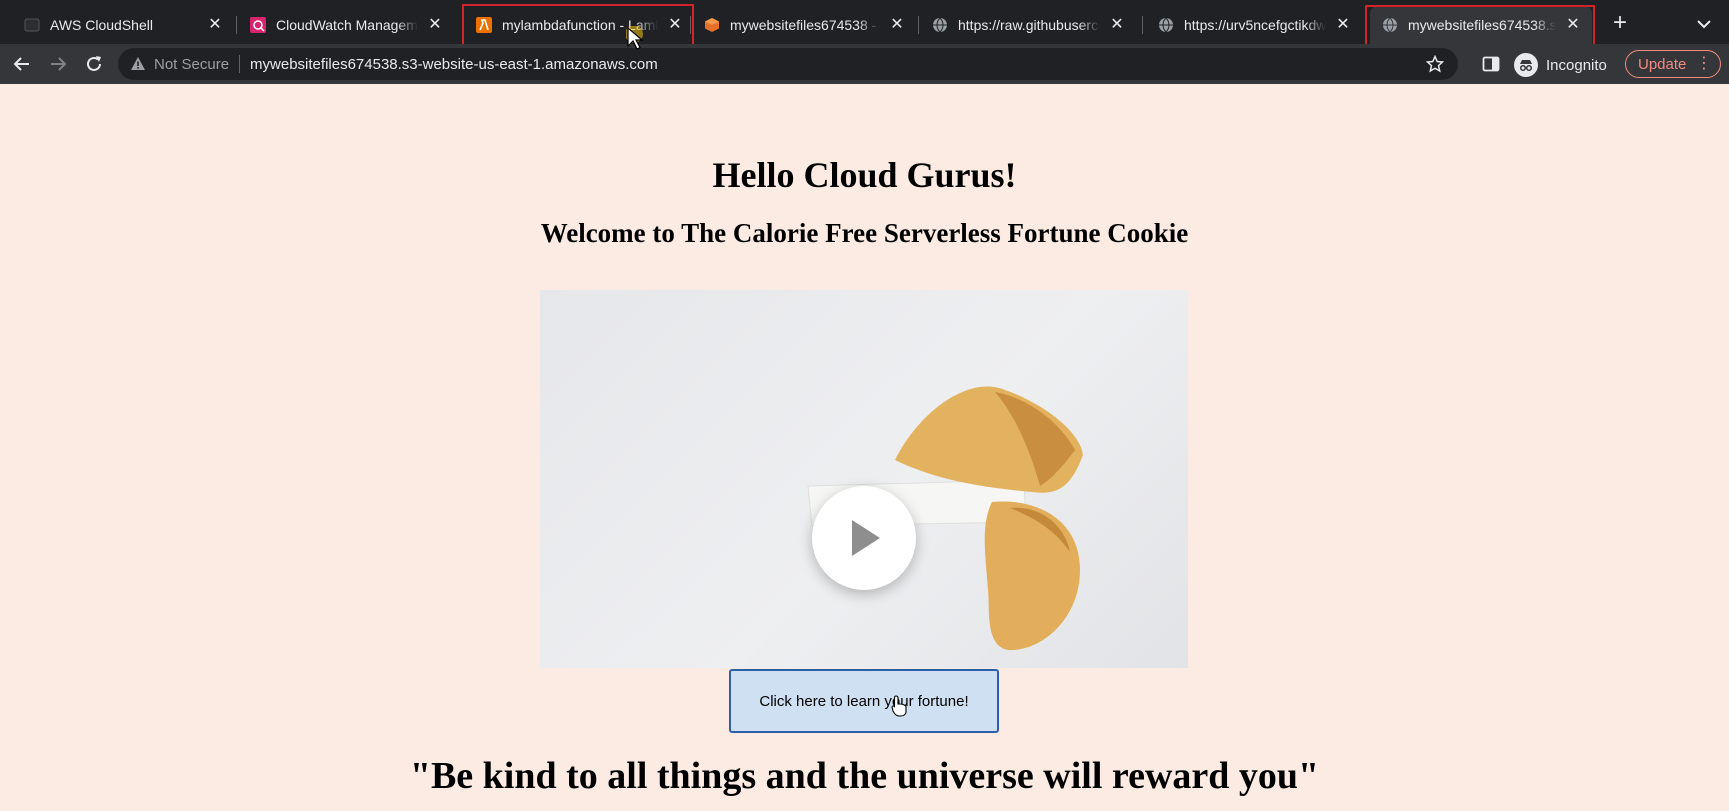  What do you see at coordinates (101, 25) in the screenshot?
I see `tab-title: AWS CloudShell` at bounding box center [101, 25].